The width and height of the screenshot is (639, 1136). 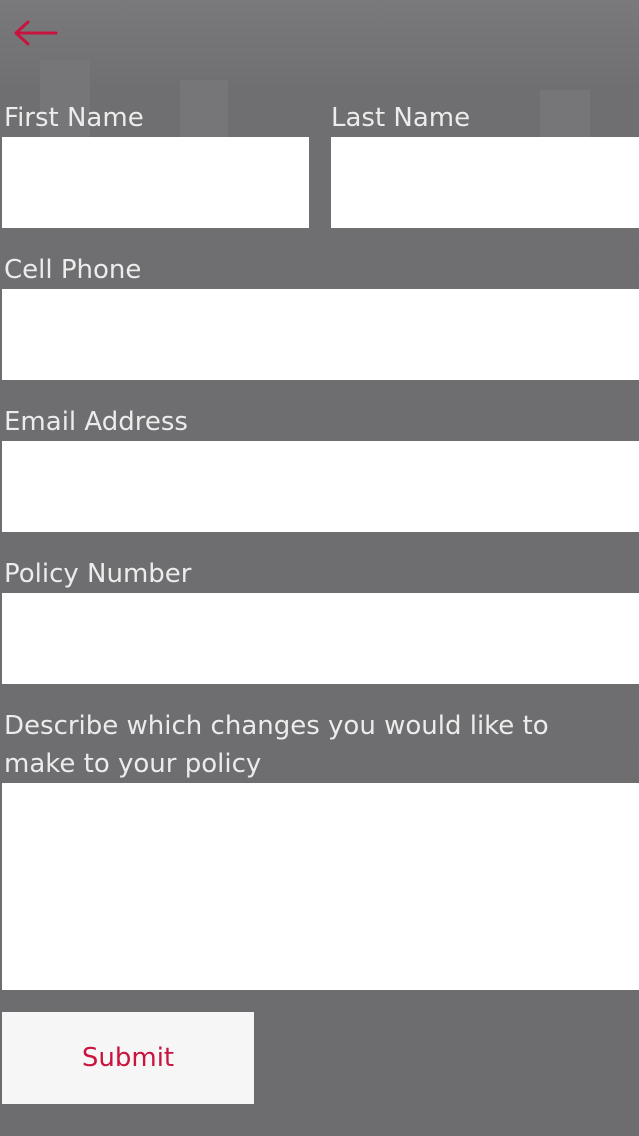 What do you see at coordinates (320, 486) in the screenshot?
I see `email-field` at bounding box center [320, 486].